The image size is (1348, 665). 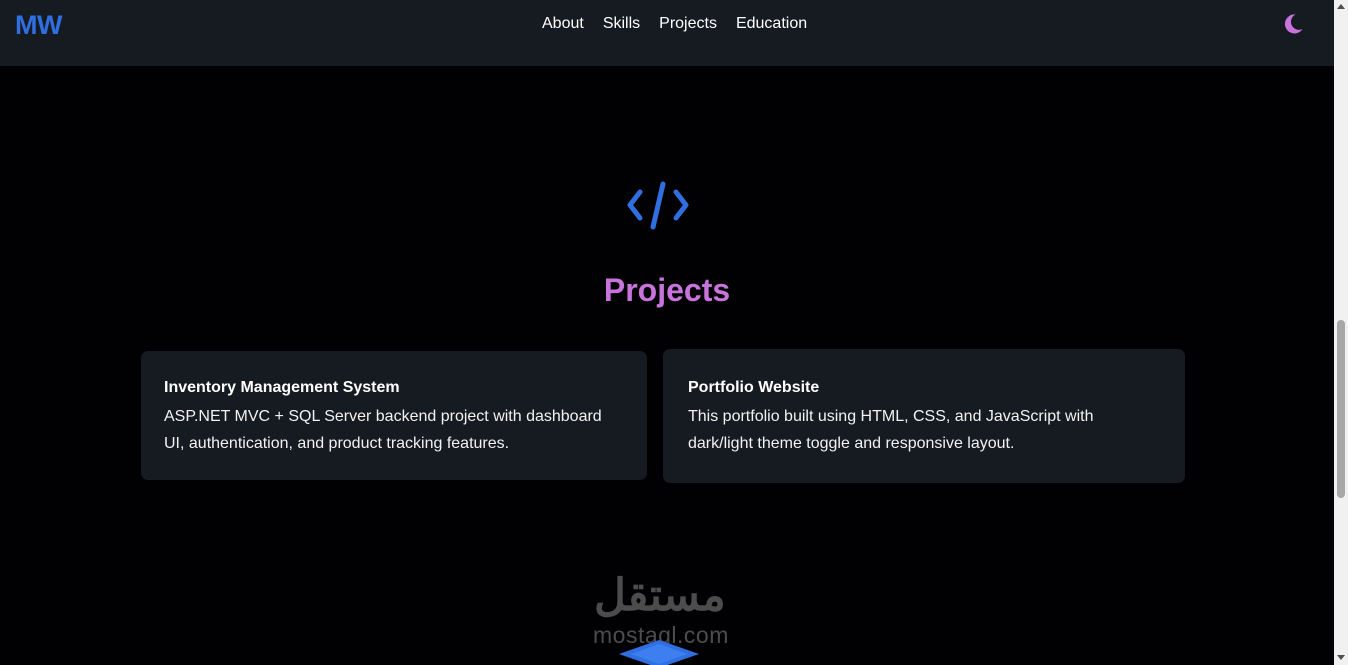 I want to click on graduation-cap-icon, so click(x=659, y=651).